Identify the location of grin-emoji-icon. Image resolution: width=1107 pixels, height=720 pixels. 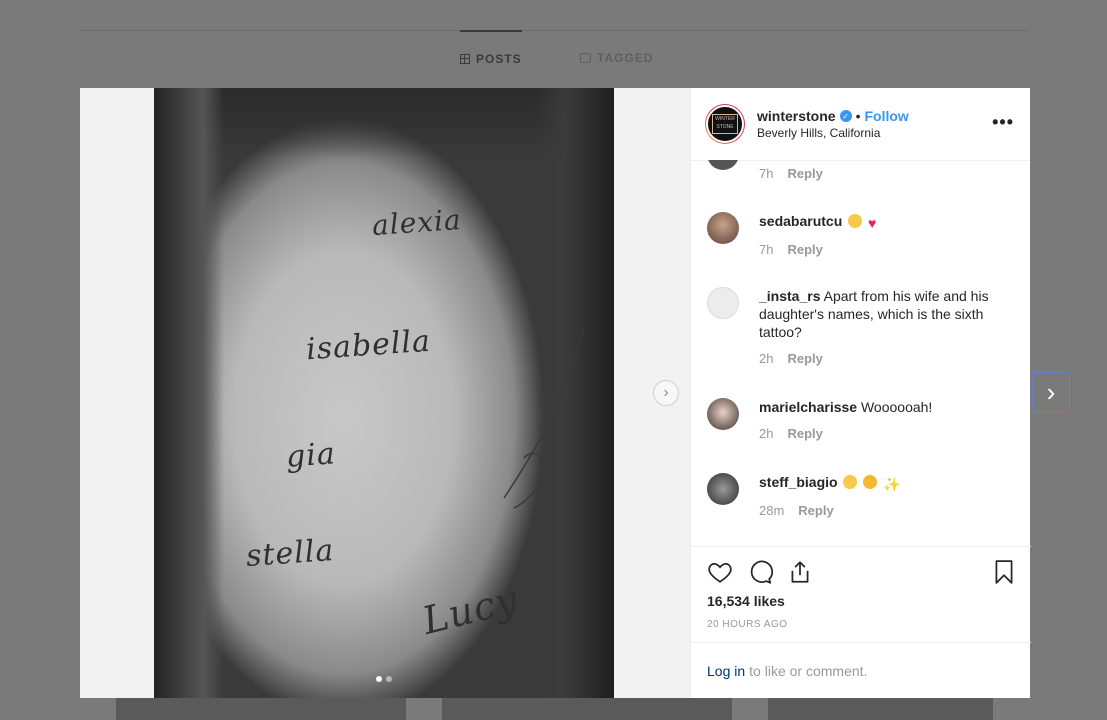
(855, 221).